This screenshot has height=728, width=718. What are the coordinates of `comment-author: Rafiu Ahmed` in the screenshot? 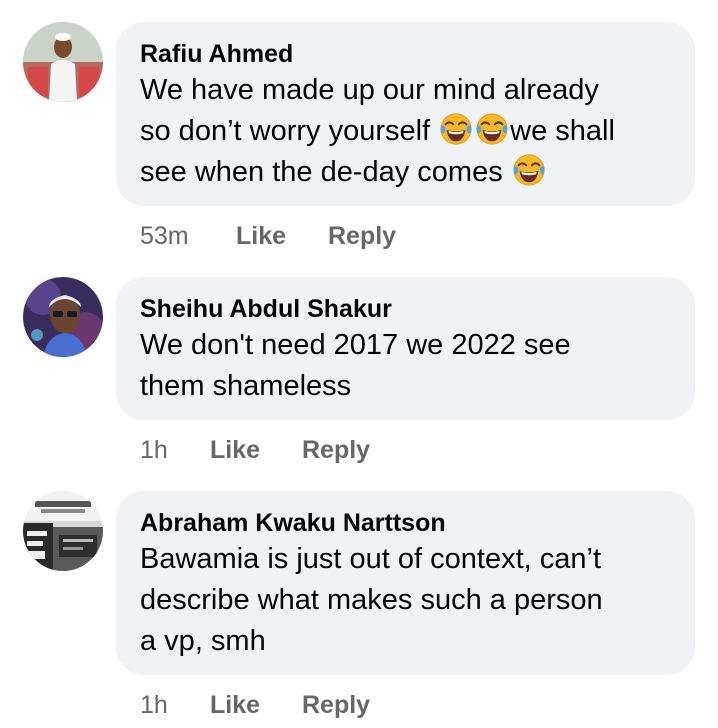 It's located at (405, 54).